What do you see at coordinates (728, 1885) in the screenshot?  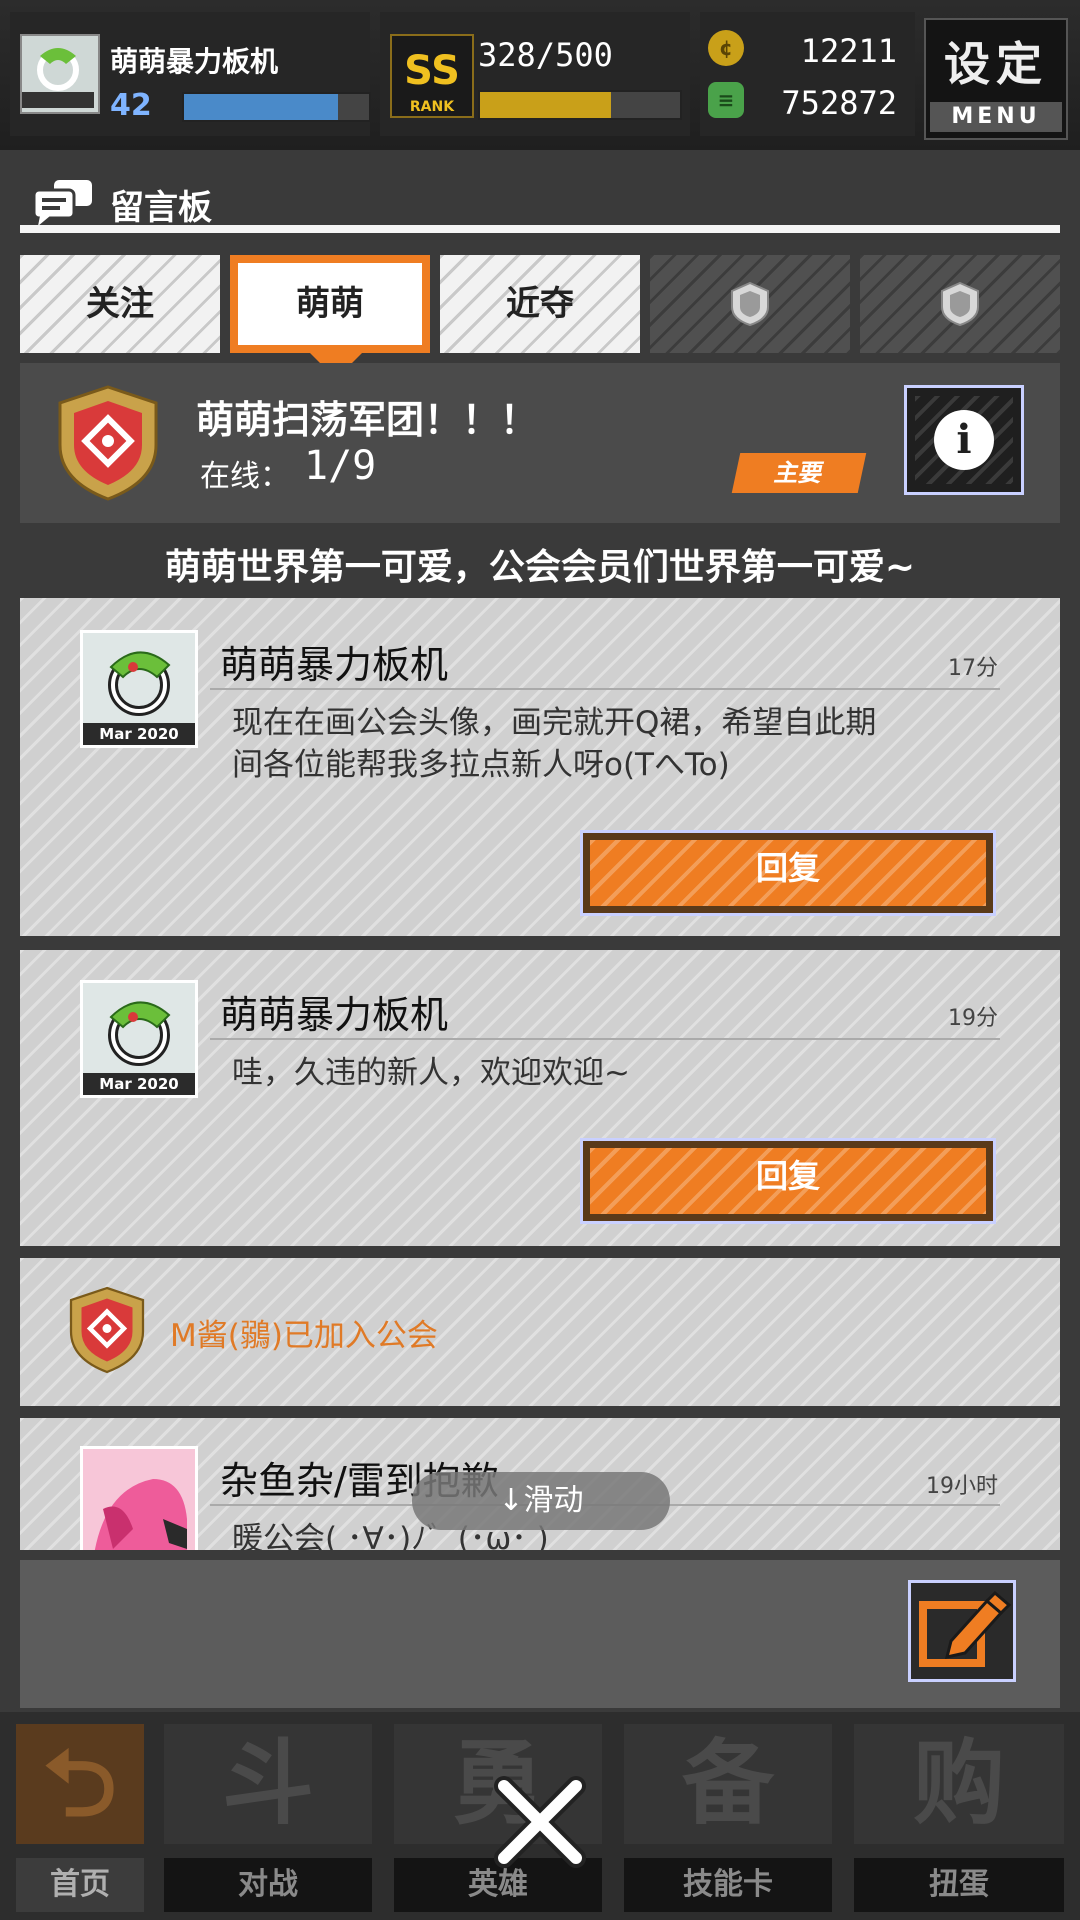 I see `nav-label: 技能卡` at bounding box center [728, 1885].